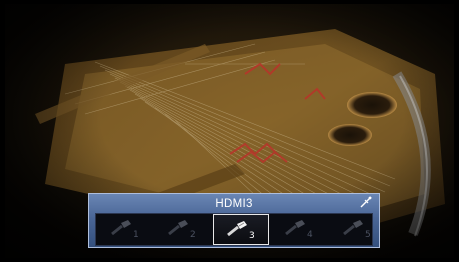  I want to click on input-selector-panel: HDMI3 1 2 3 4 5, so click(234, 220).